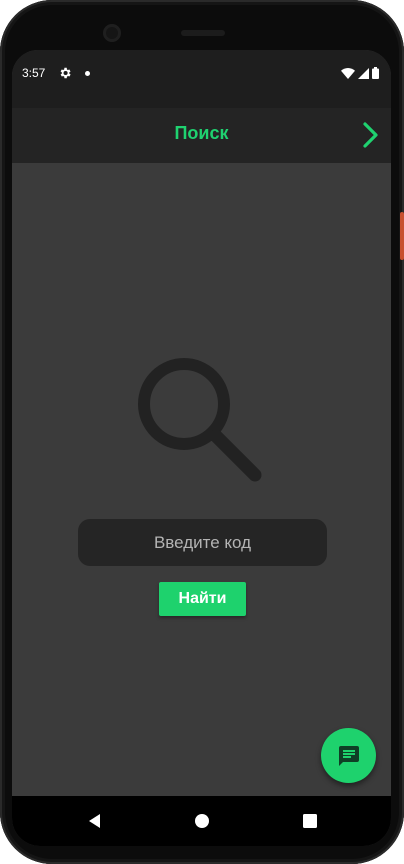 This screenshot has width=404, height=864. Describe the element at coordinates (202, 542) in the screenshot. I see `code-input` at that location.